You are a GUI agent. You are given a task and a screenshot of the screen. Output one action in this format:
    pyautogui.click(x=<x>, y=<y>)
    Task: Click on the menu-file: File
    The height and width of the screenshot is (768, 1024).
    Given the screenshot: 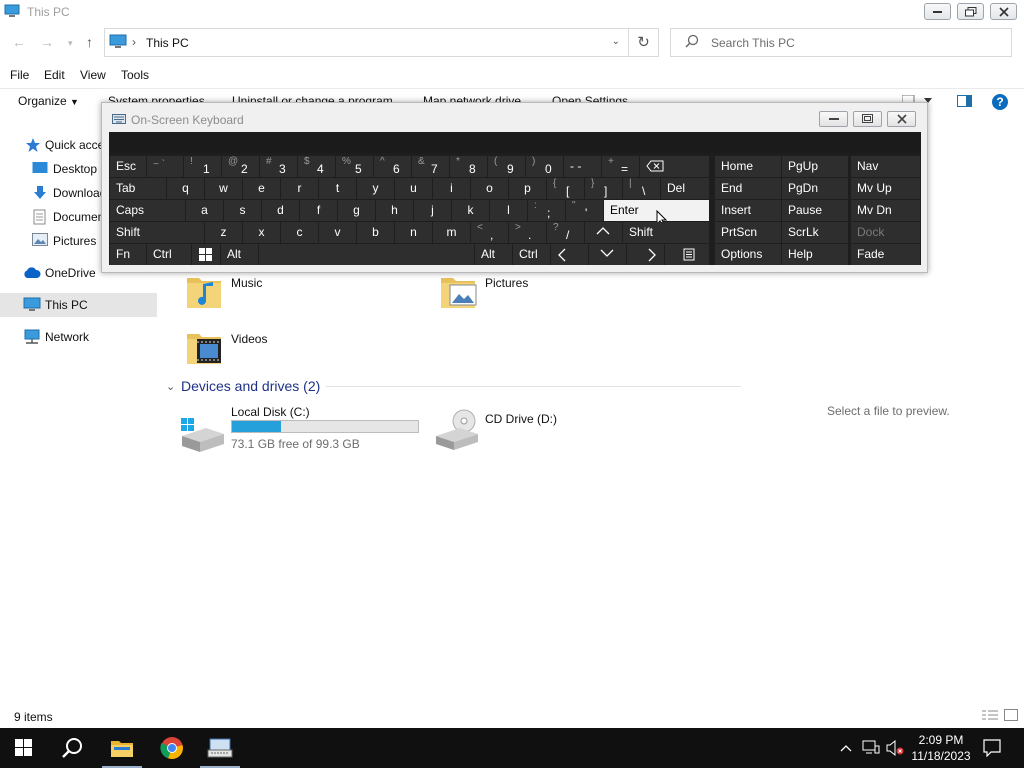 What is the action you would take?
    pyautogui.click(x=19, y=75)
    